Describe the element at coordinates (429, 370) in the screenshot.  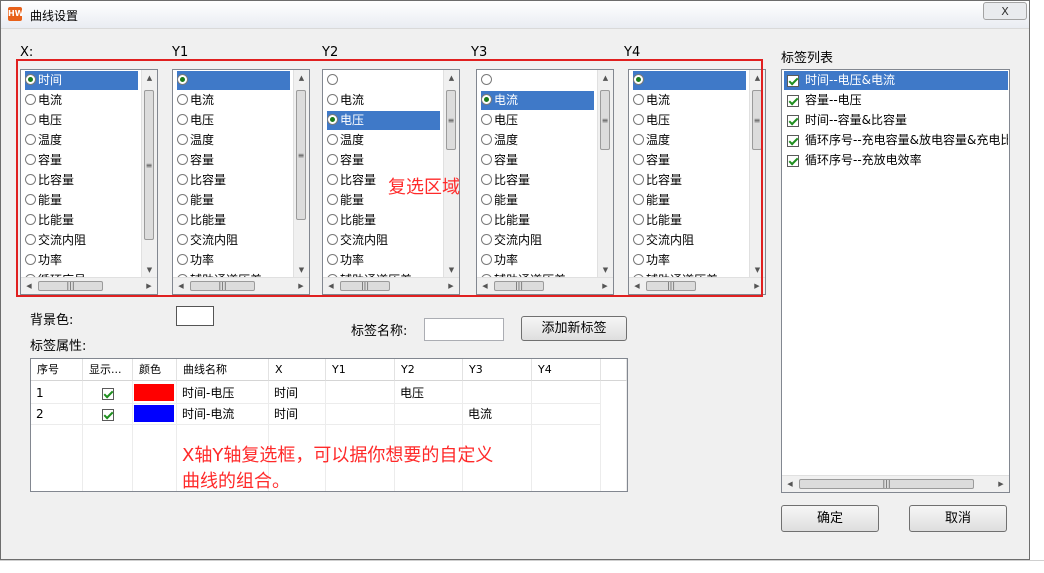
I see `column-header: Y2` at that location.